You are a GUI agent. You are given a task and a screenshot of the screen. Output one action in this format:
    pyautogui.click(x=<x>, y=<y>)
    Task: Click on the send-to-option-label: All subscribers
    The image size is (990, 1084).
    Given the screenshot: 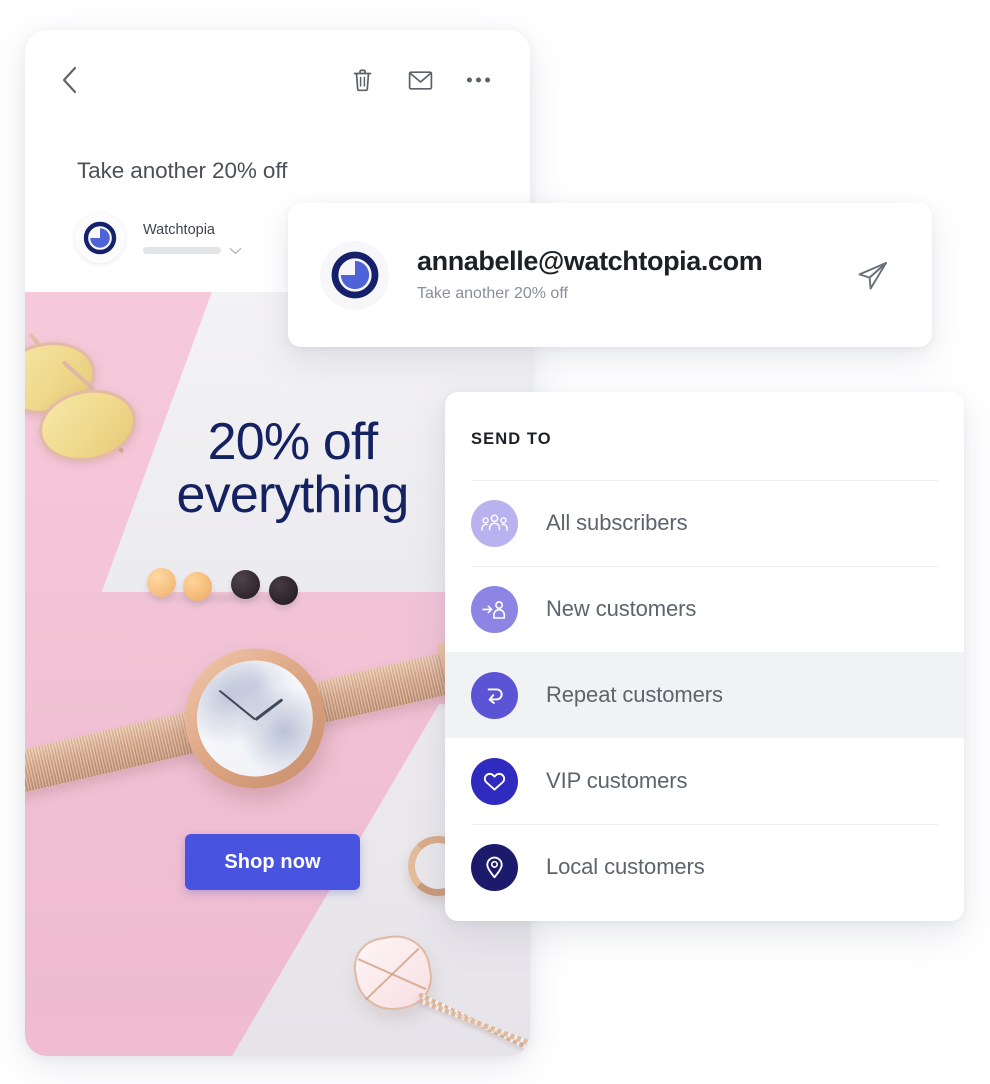 What is the action you would take?
    pyautogui.click(x=617, y=522)
    